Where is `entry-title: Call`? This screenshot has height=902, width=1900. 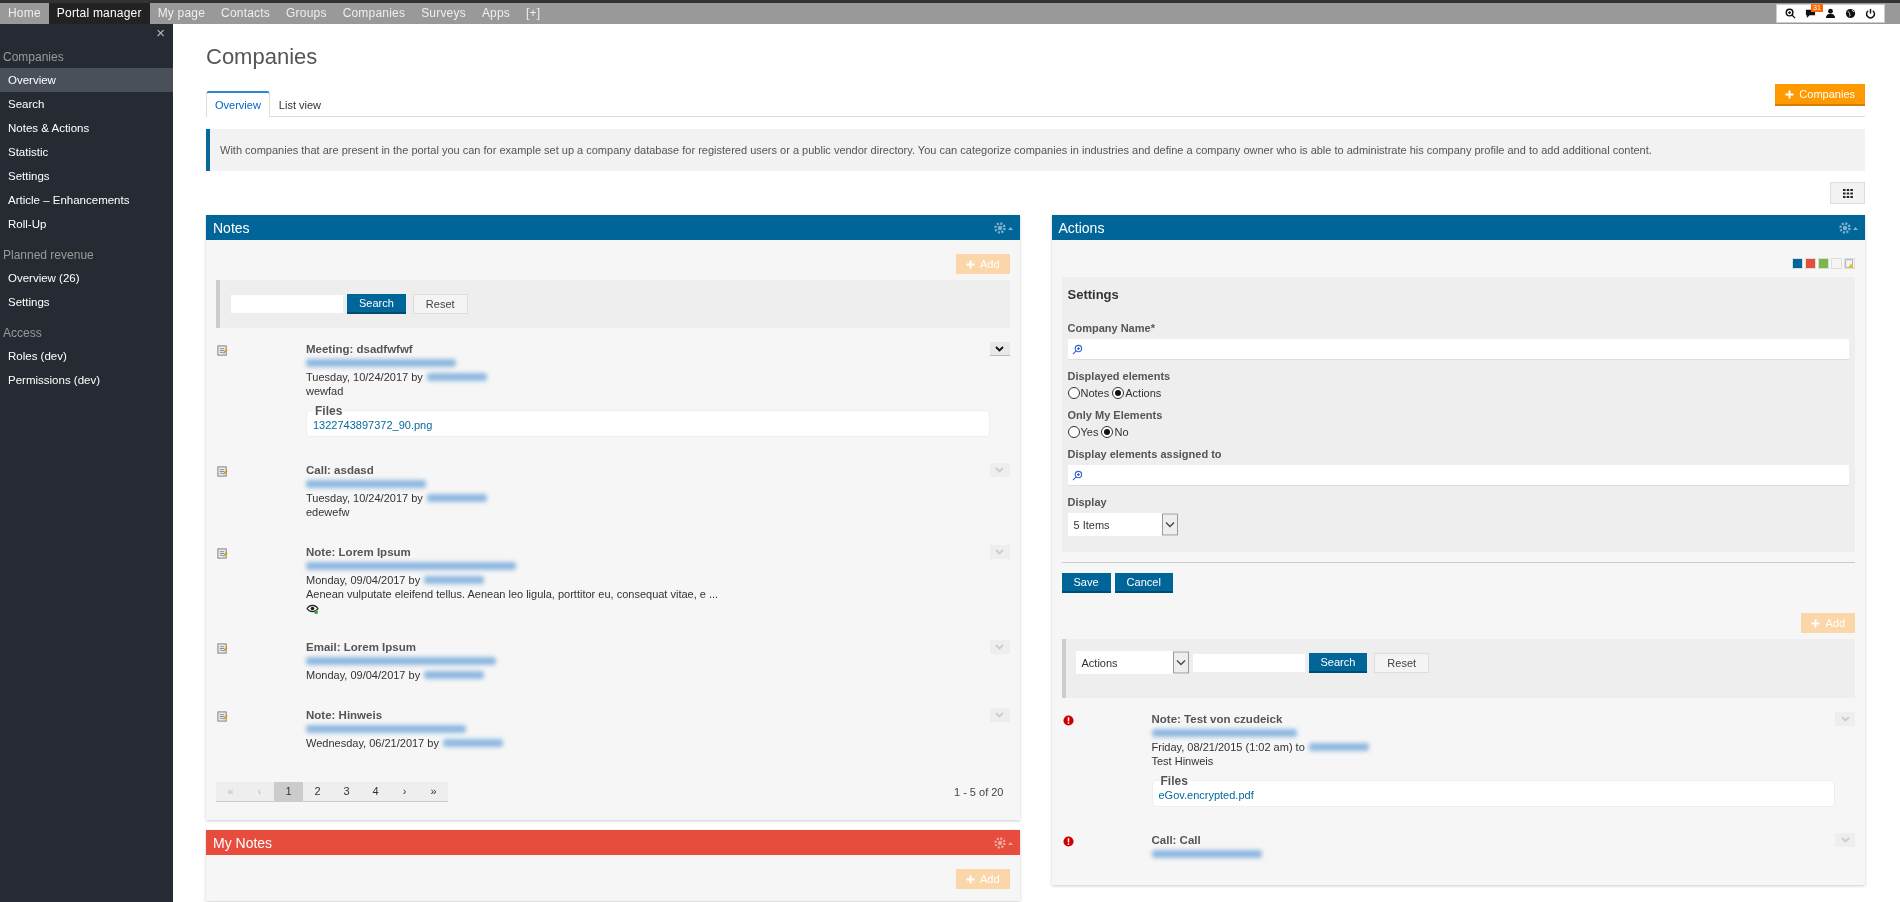
entry-title: Call is located at coordinates (1176, 840).